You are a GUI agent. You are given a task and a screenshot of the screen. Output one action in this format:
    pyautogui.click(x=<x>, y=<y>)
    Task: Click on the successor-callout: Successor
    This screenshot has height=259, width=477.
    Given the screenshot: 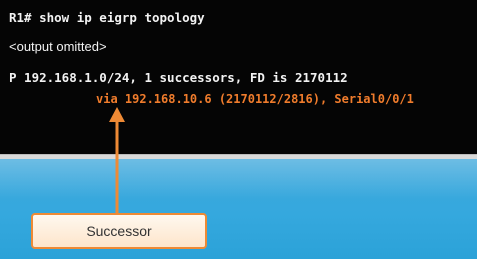 What is the action you would take?
    pyautogui.click(x=119, y=231)
    